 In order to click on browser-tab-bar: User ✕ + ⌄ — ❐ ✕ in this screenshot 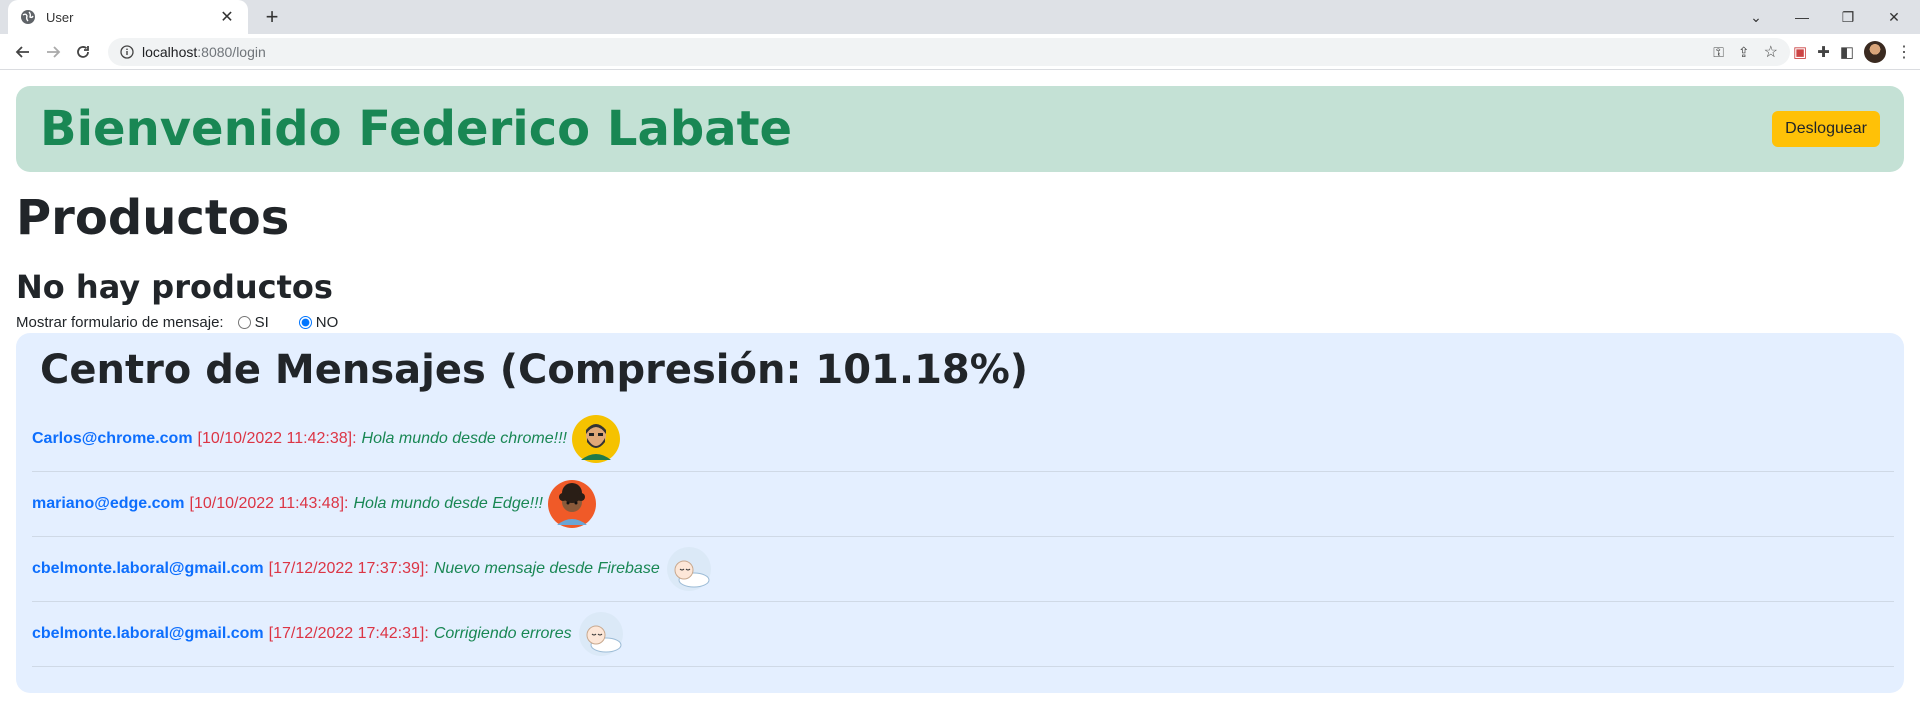, I will do `click(960, 17)`.